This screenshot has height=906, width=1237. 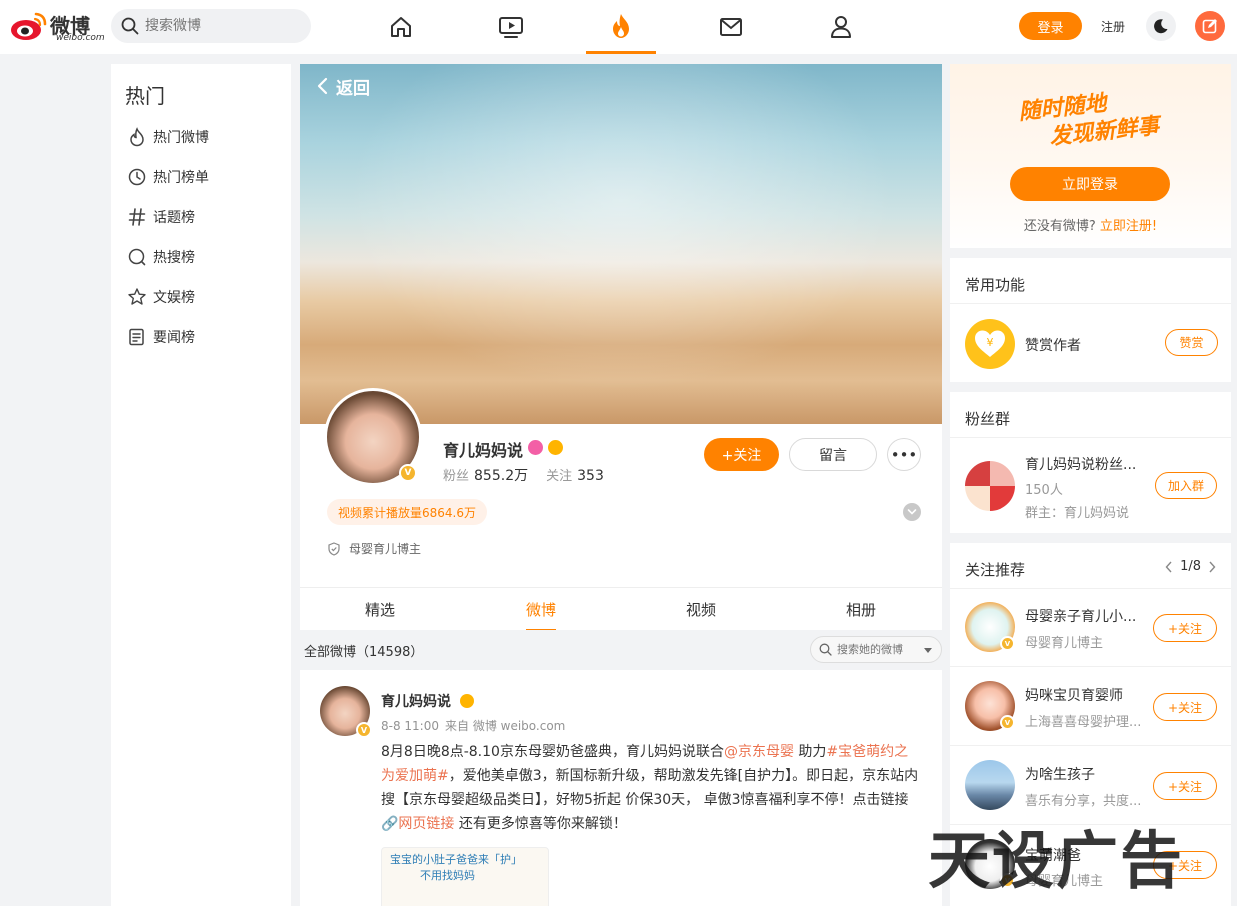 I want to click on hashtag-icon, so click(x=137, y=217).